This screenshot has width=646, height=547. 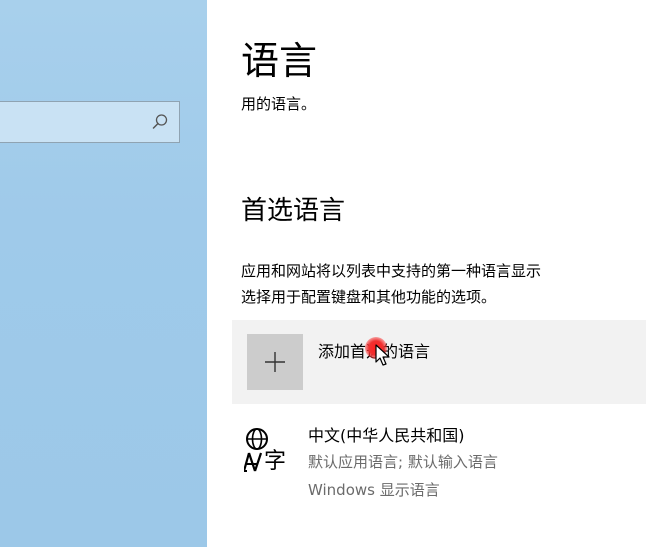 I want to click on language-icon: 字, so click(x=265, y=451).